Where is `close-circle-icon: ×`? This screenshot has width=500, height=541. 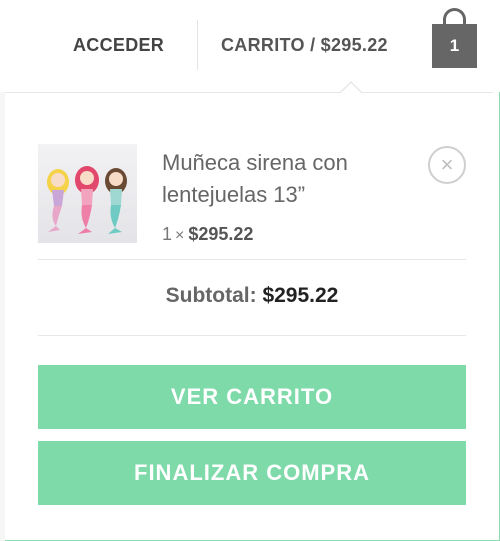 close-circle-icon: × is located at coordinates (447, 165).